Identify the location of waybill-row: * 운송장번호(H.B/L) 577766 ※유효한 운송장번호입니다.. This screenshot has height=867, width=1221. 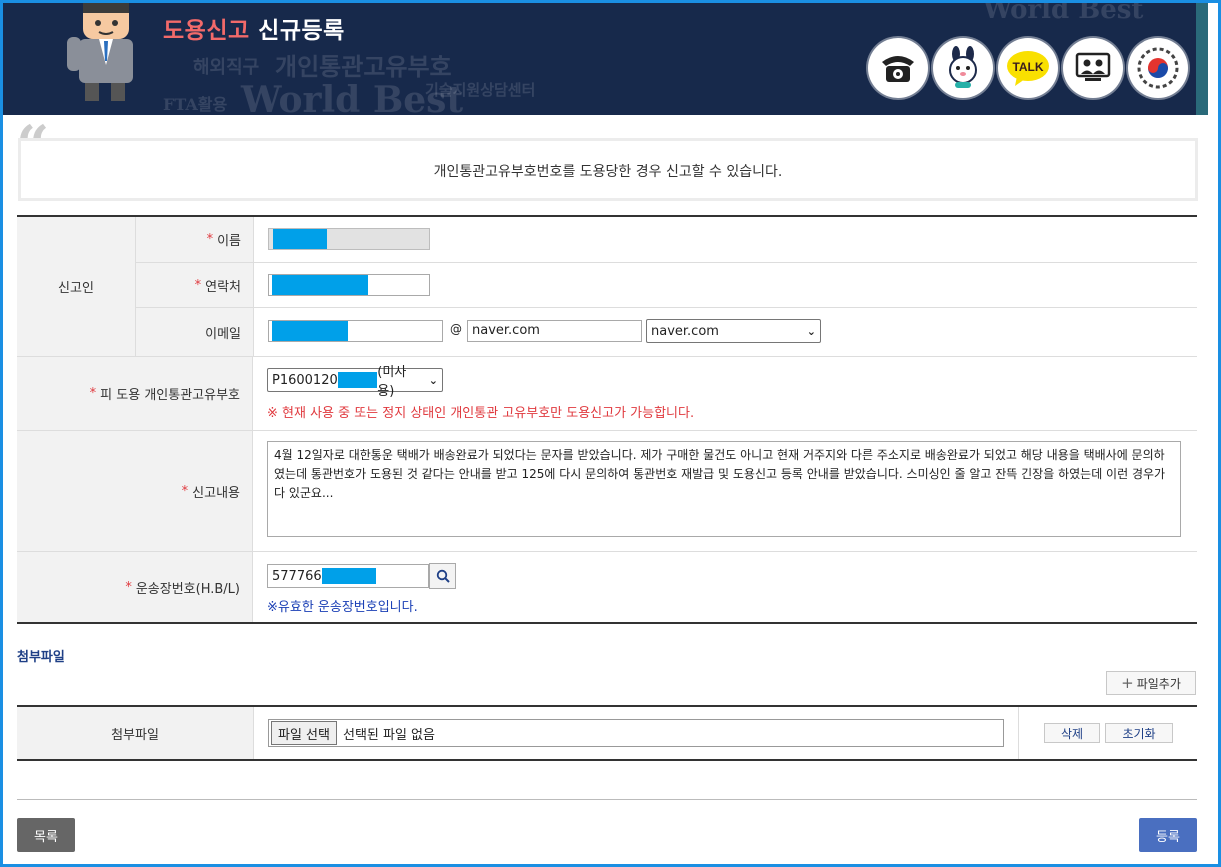
(607, 587).